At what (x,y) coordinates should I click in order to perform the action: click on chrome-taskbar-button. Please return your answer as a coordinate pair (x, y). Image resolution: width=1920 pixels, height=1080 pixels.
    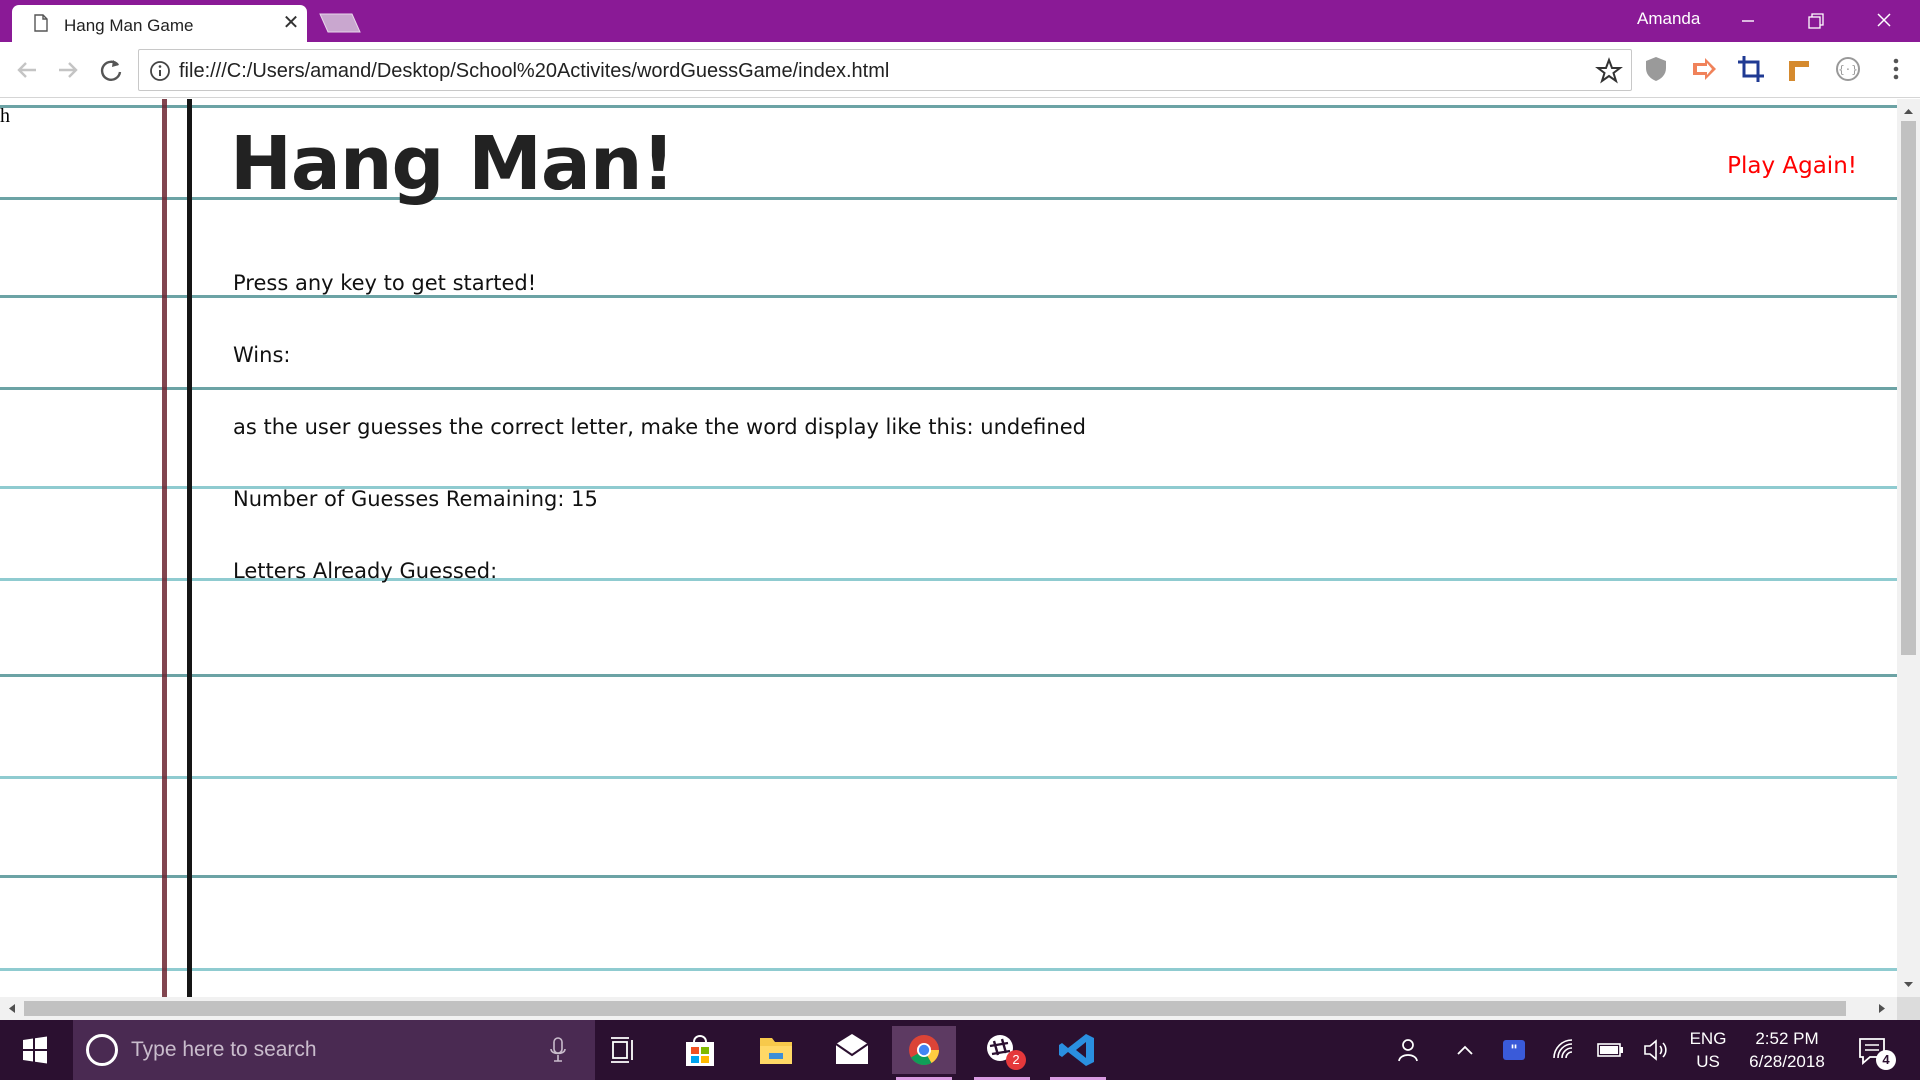
    Looking at the image, I should click on (924, 1053).